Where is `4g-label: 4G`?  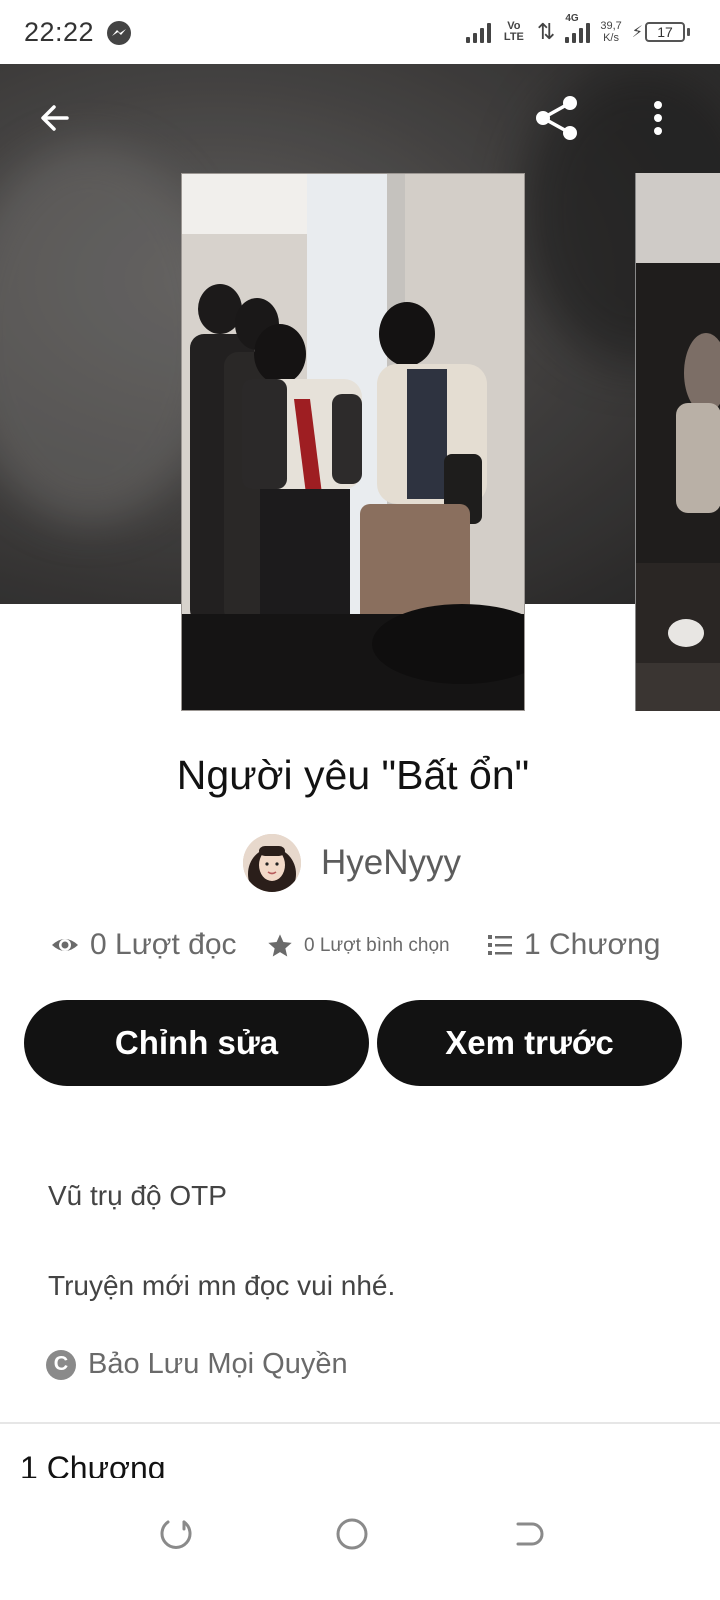
4g-label: 4G is located at coordinates (572, 18).